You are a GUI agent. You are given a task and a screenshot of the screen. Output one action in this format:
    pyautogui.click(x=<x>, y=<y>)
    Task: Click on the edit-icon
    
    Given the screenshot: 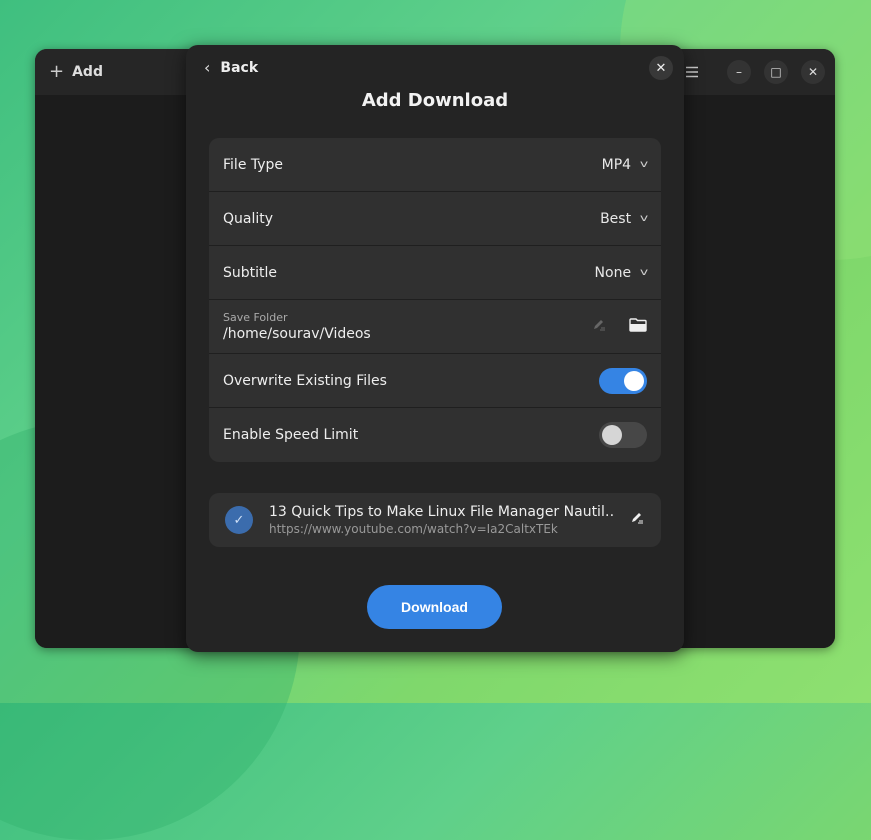 What is the action you would take?
    pyautogui.click(x=637, y=520)
    